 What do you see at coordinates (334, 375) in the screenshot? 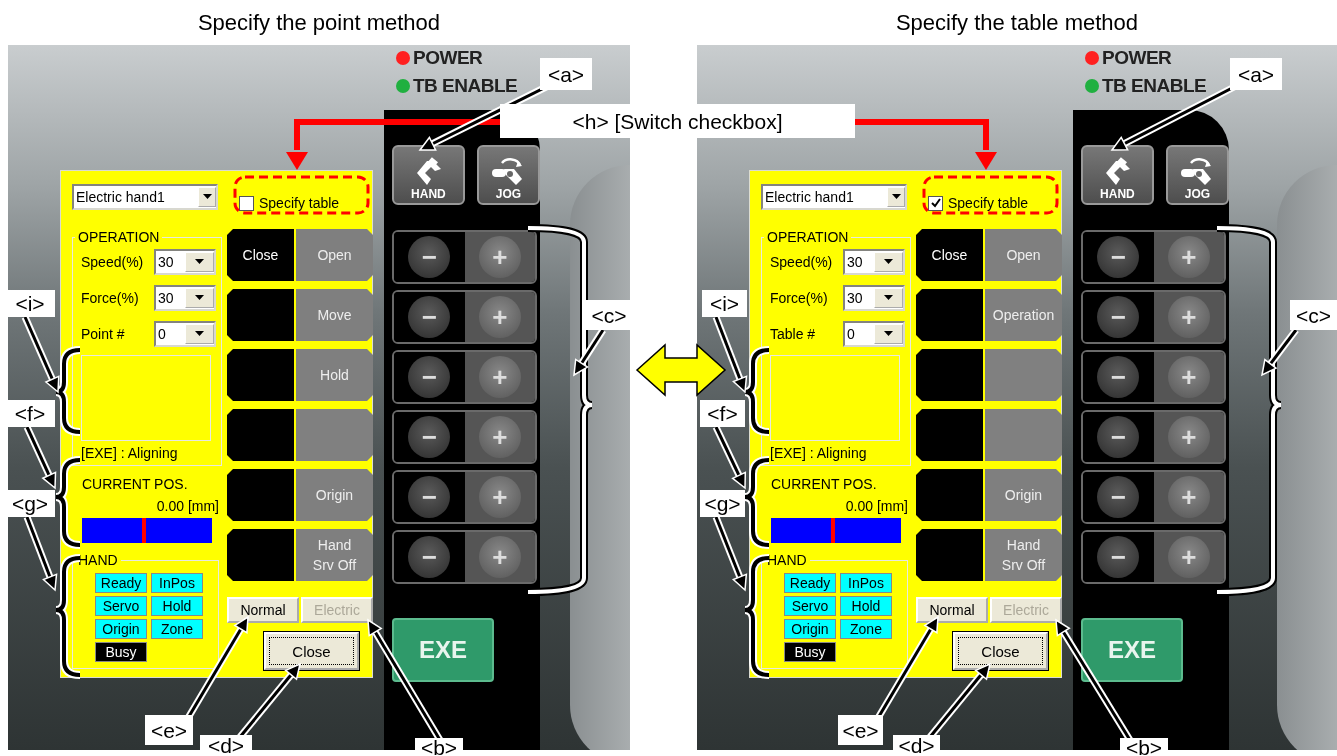
I see `action-right-button: Hold` at bounding box center [334, 375].